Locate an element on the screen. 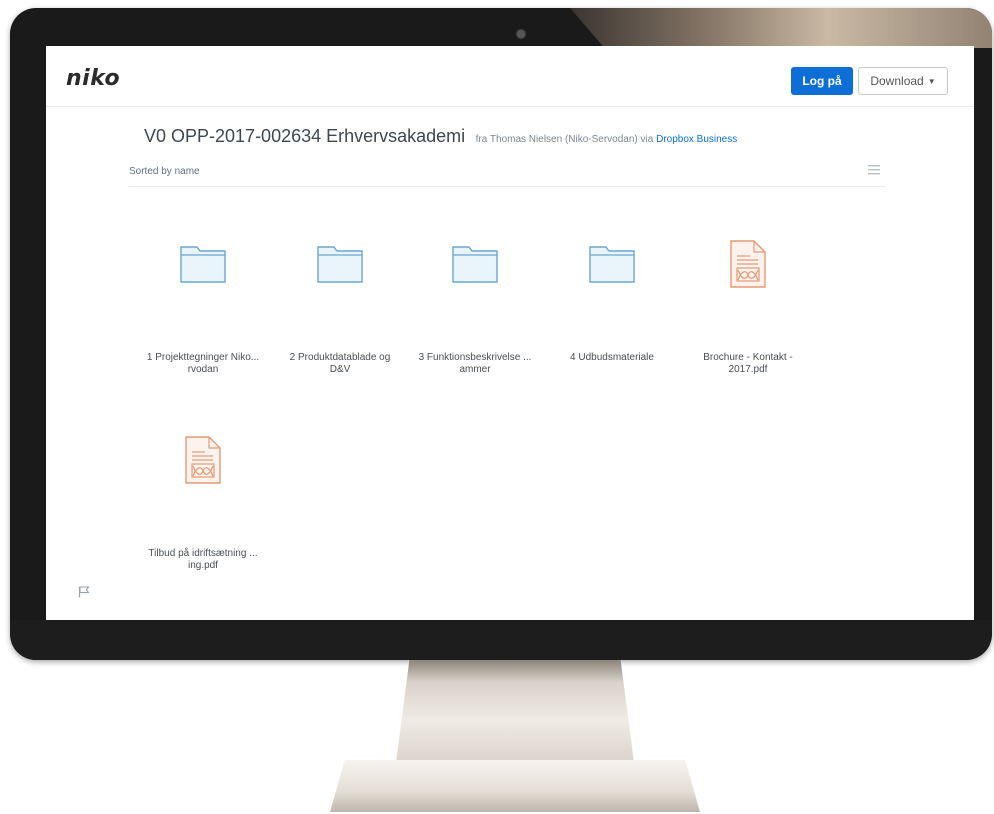  monitor-stand is located at coordinates (515, 715).